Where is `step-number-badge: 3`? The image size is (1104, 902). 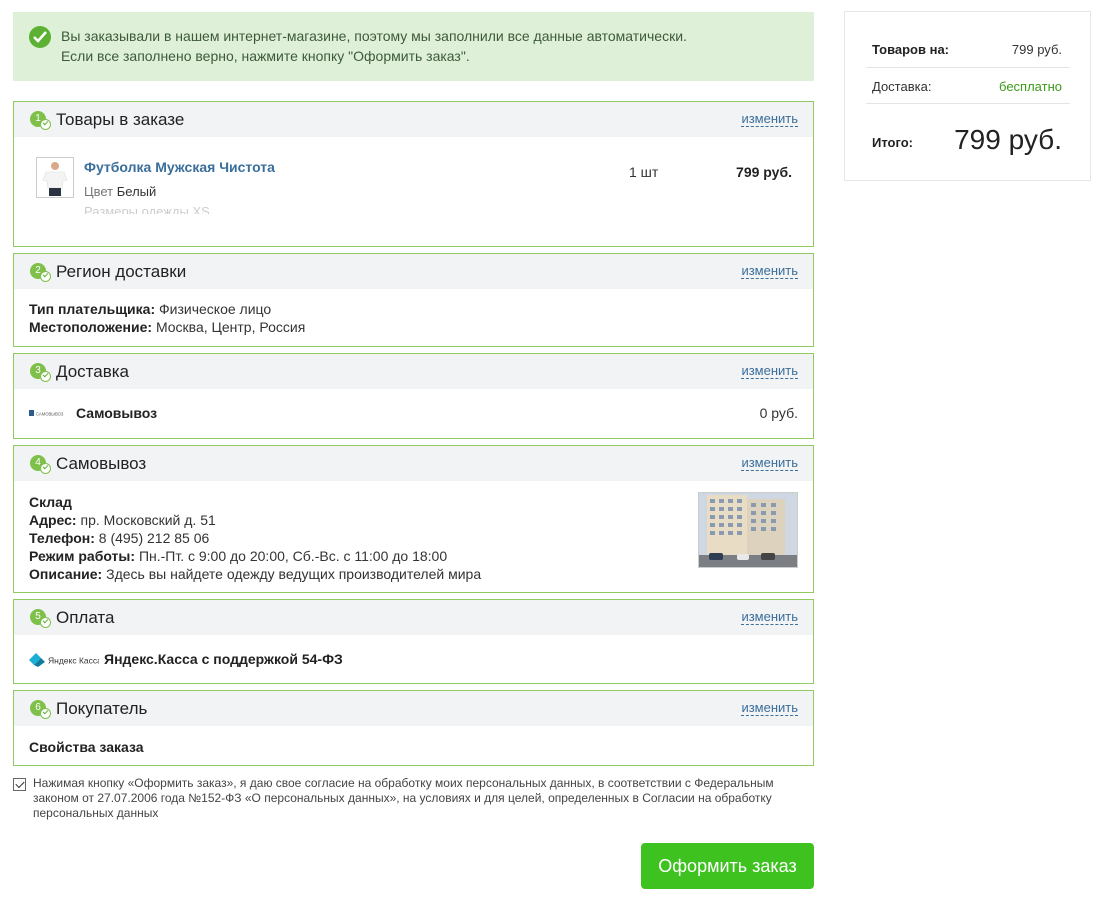 step-number-badge: 3 is located at coordinates (40, 372).